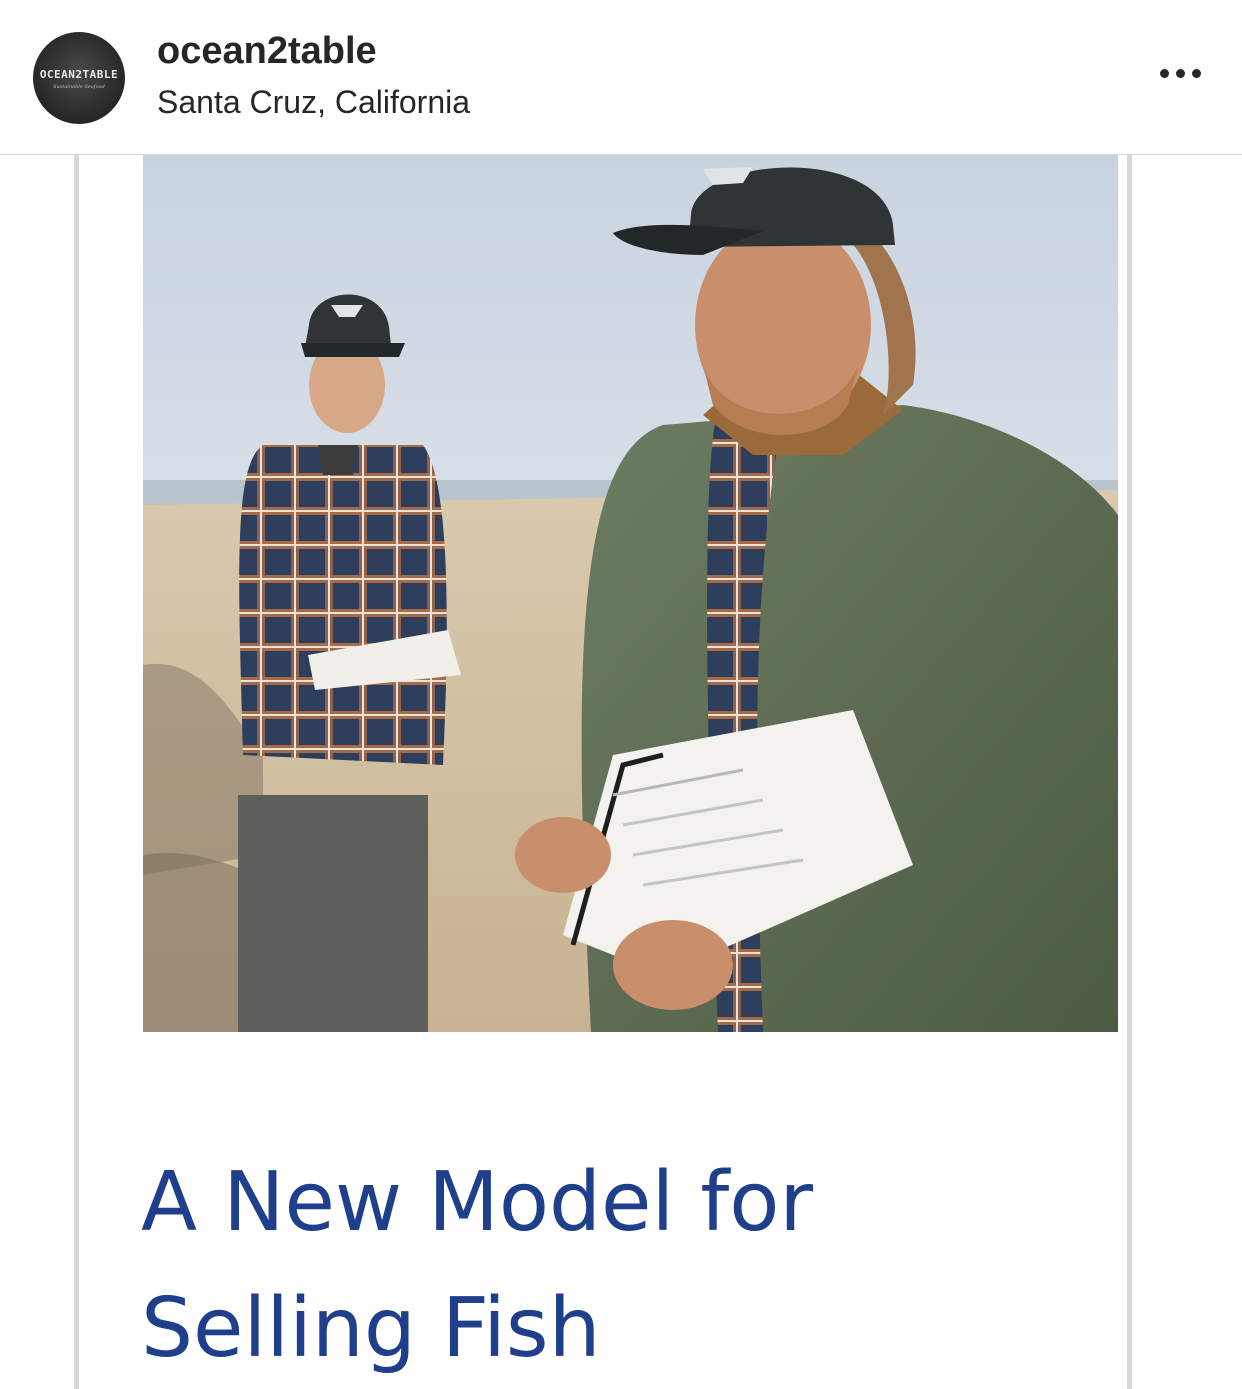 The height and width of the screenshot is (1389, 1242). What do you see at coordinates (79, 87) in the screenshot?
I see `avatar-logo-subtext: Sustainable Seafood` at bounding box center [79, 87].